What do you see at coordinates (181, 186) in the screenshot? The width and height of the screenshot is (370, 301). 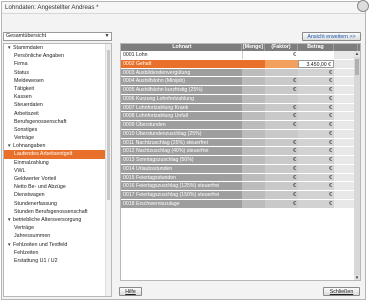 I see `cell-lohnart: 0016 Feiertagszuschlag (125%) steuerfrei` at bounding box center [181, 186].